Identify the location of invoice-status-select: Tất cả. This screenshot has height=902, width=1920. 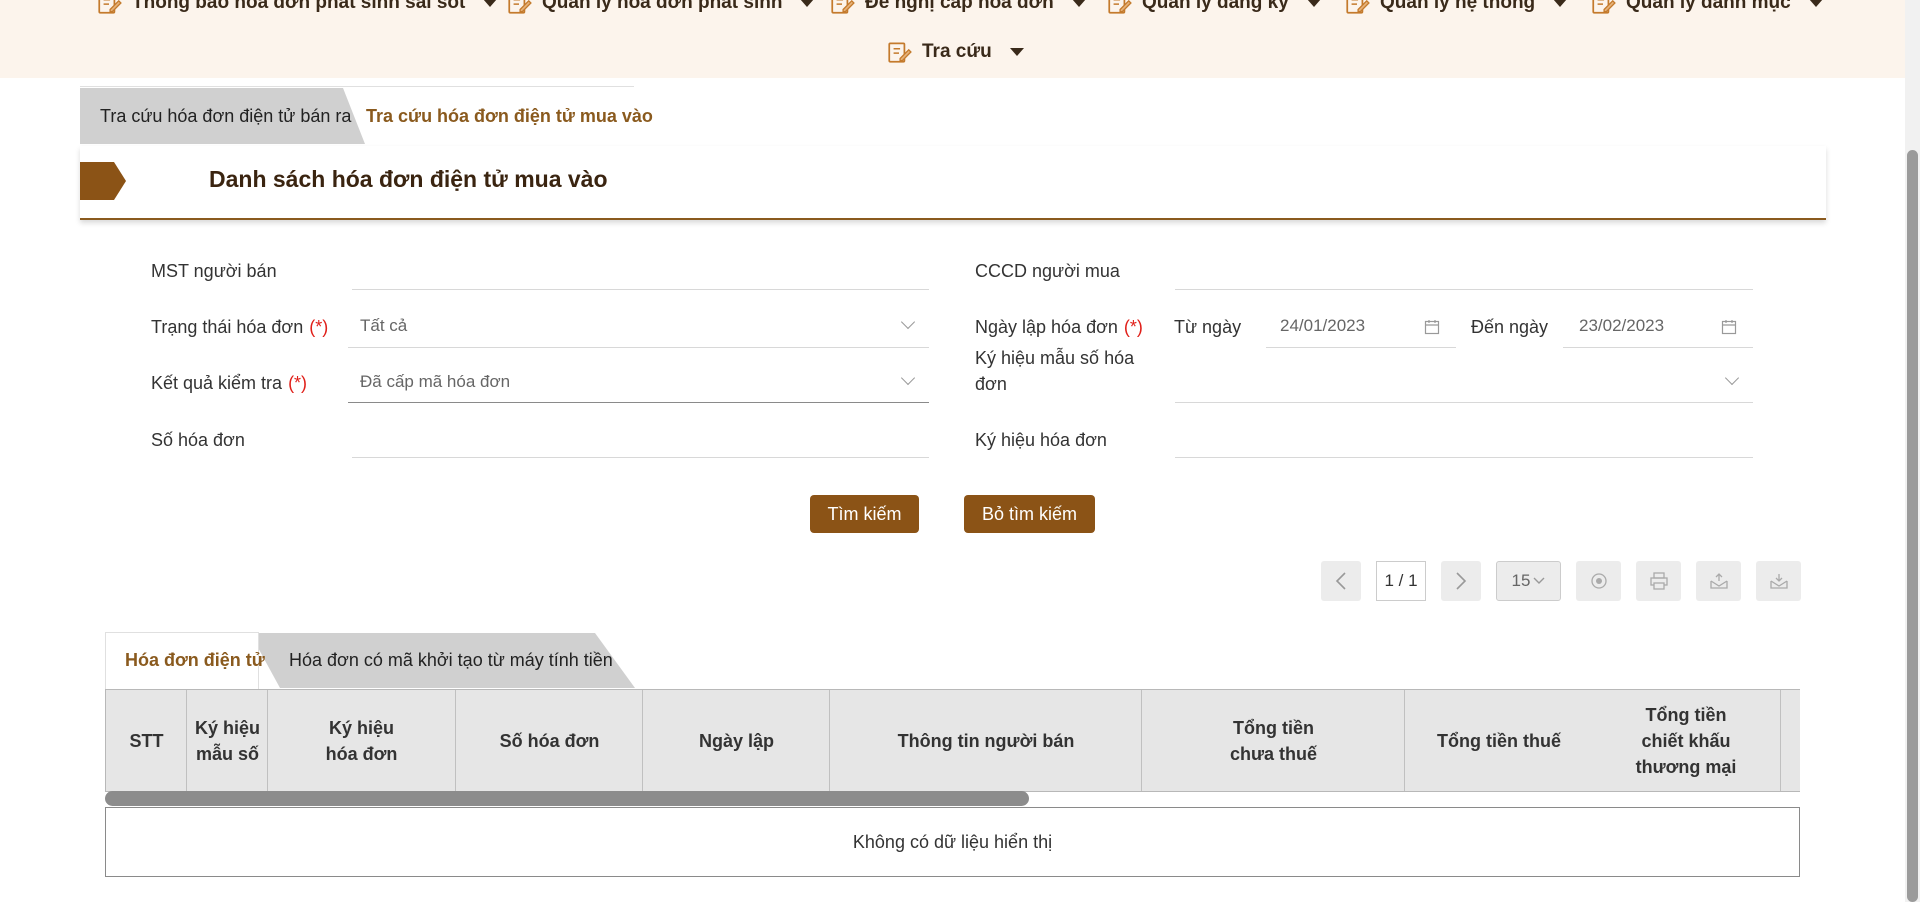
(638, 326).